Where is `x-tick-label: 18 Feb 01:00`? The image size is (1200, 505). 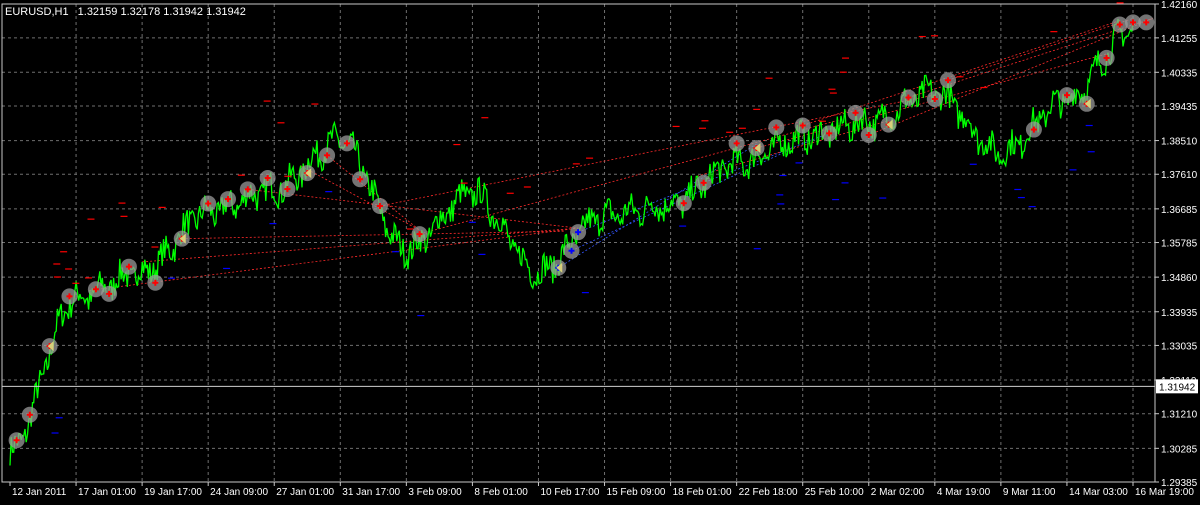
x-tick-label: 18 Feb 01:00 is located at coordinates (702, 492).